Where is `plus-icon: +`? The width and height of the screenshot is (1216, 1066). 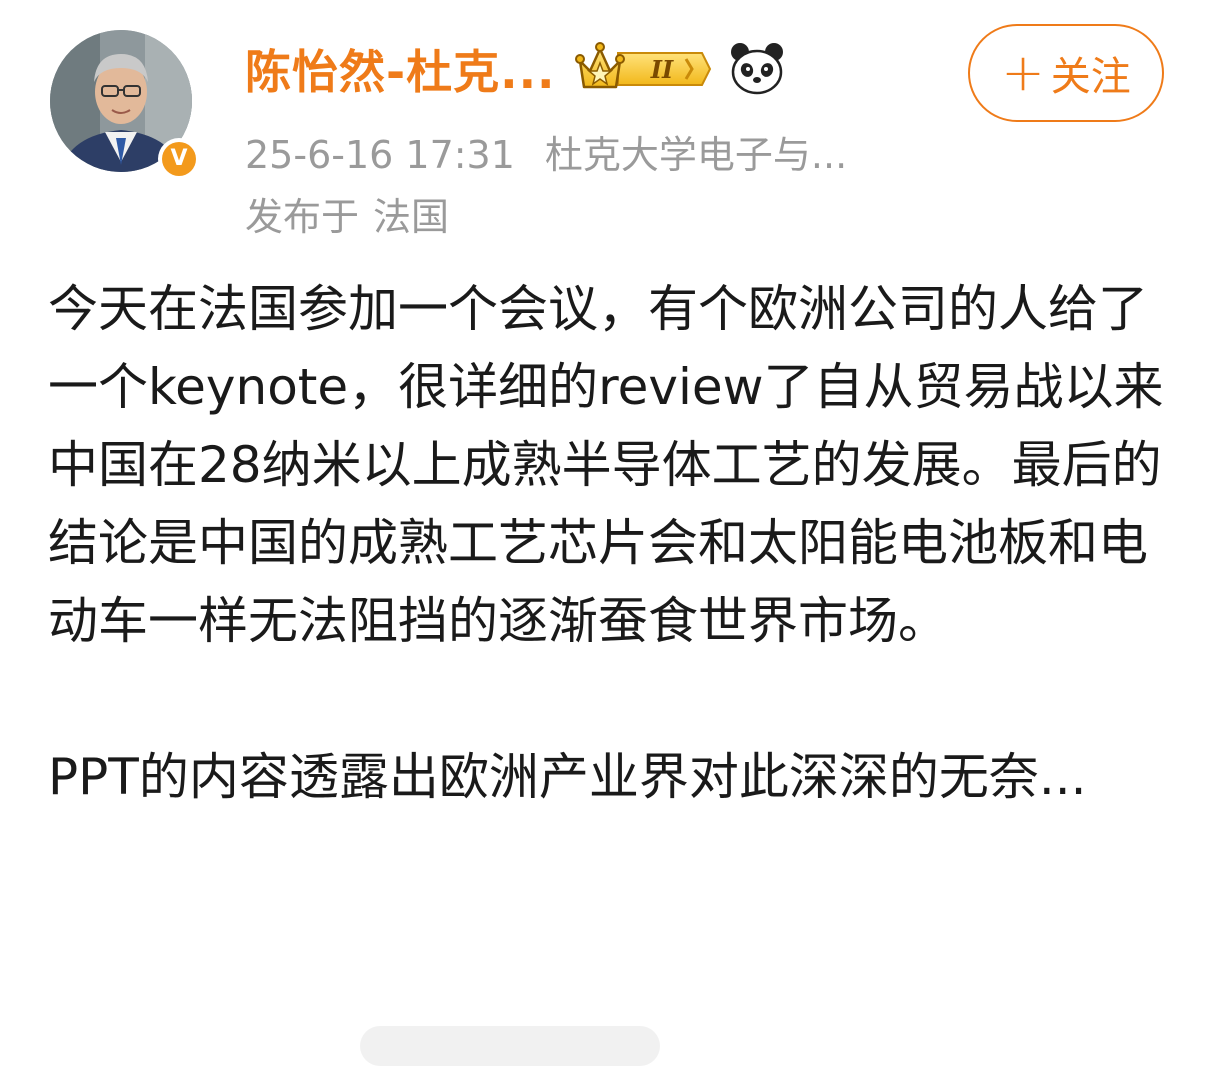
plus-icon: + is located at coordinates (1023, 73).